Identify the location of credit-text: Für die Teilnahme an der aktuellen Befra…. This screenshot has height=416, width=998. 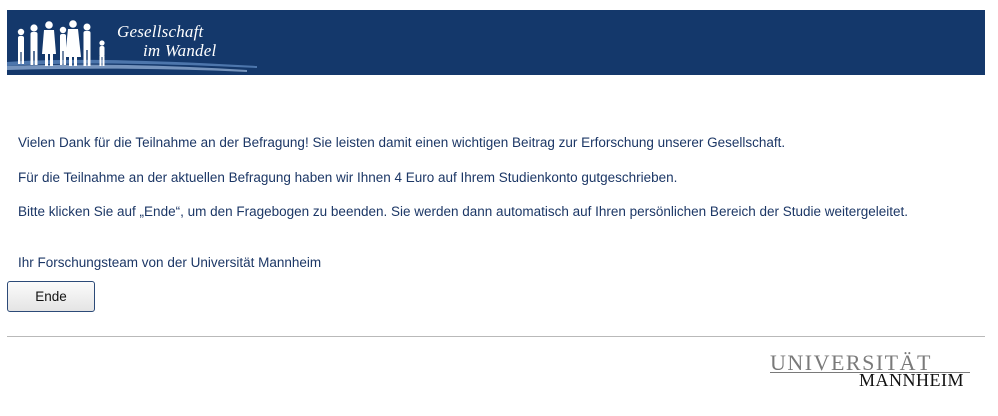
(348, 177).